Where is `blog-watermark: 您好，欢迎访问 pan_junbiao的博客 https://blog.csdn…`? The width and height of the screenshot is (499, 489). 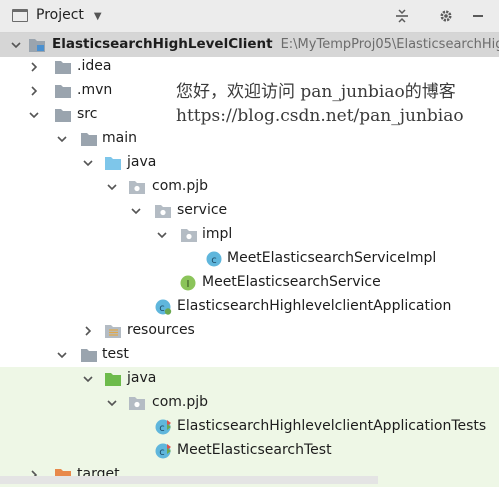 blog-watermark: 您好，欢迎访问 pan_junbiao的博客 https://blog.csdn… is located at coordinates (320, 104).